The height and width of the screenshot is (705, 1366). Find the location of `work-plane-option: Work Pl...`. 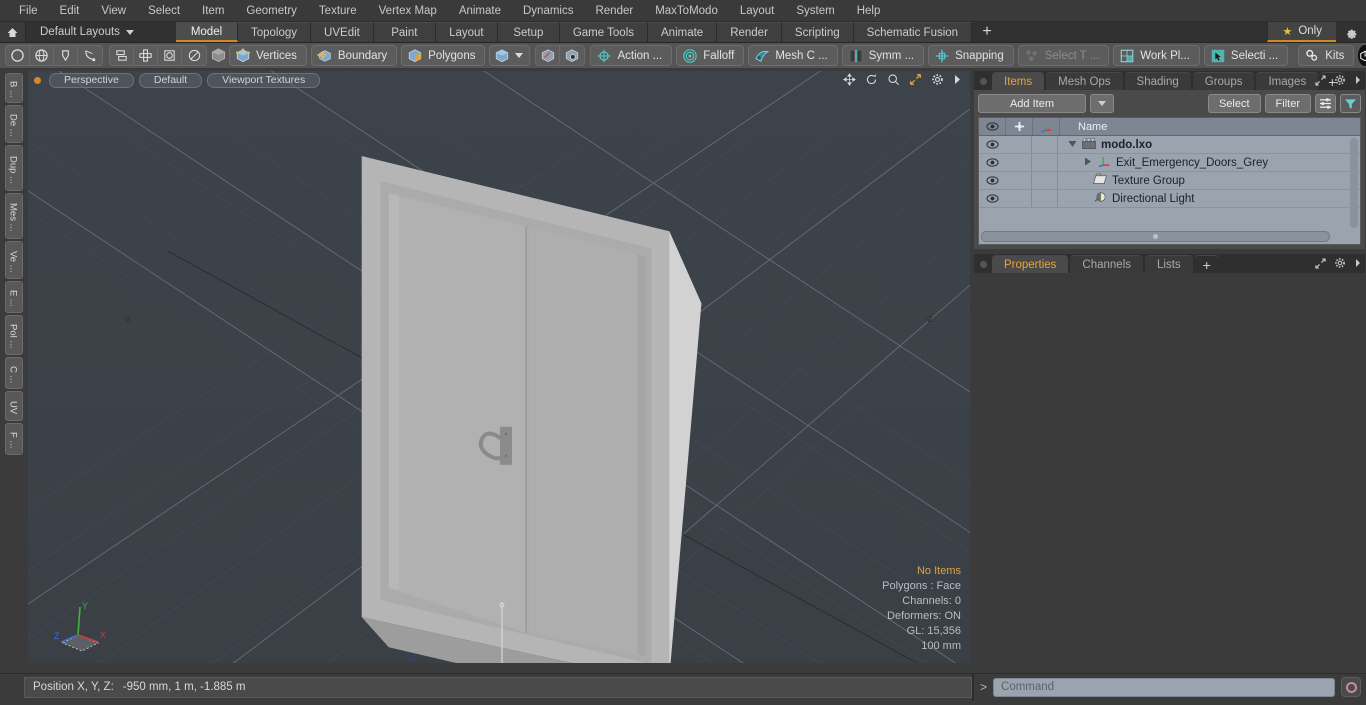

work-plane-option: Work Pl... is located at coordinates (1156, 55).